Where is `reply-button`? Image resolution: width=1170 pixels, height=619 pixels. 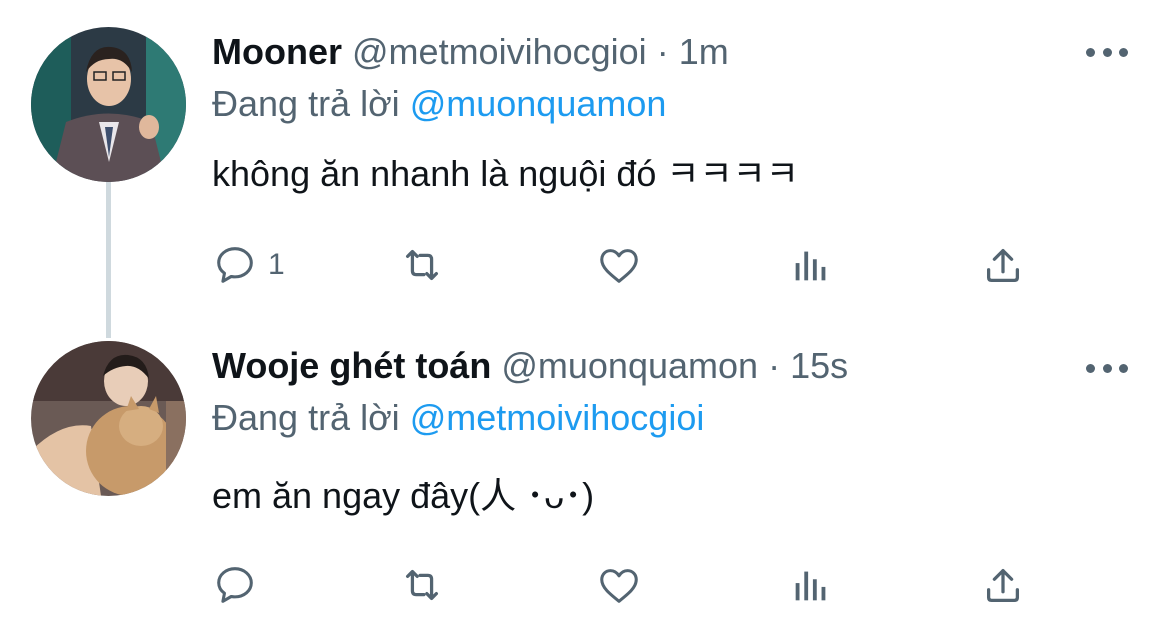
reply-button is located at coordinates (240, 585).